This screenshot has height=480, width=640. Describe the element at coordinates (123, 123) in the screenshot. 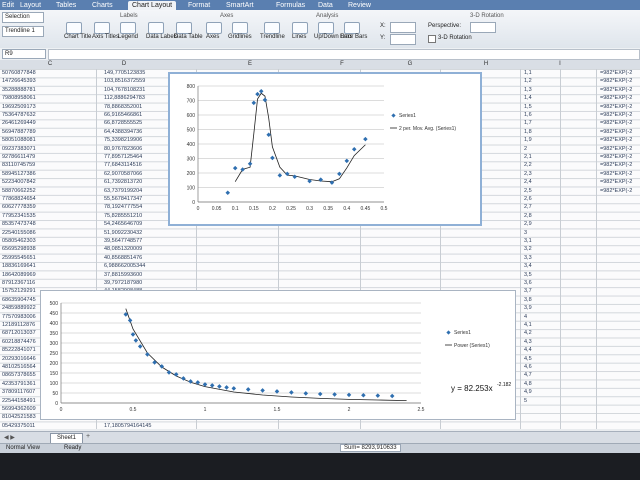

I see `cell-col-d: 66,8728555525` at that location.